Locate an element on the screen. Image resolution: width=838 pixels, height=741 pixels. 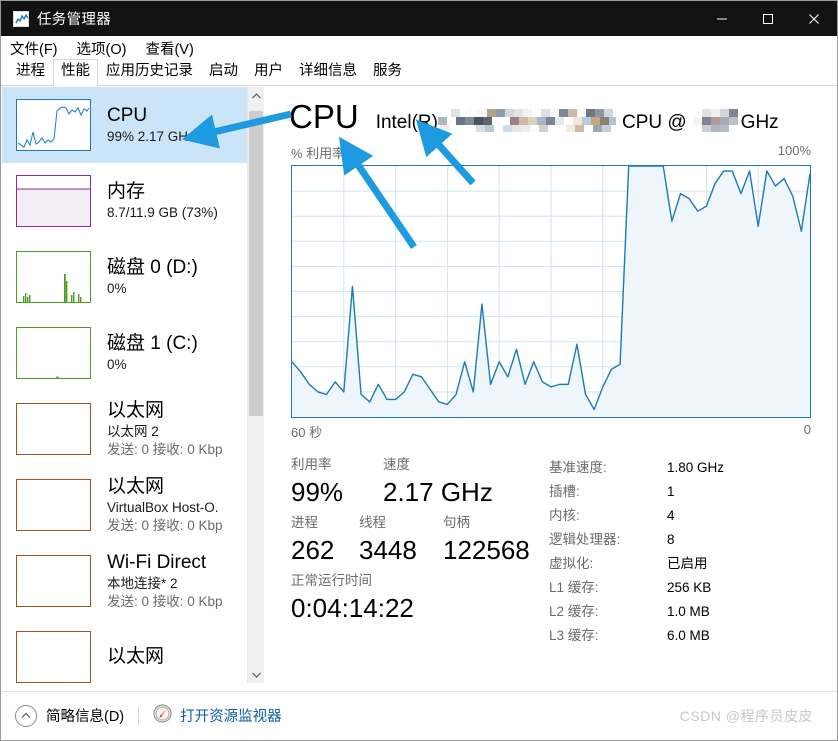
disk-0-thumbnail is located at coordinates (53, 277).